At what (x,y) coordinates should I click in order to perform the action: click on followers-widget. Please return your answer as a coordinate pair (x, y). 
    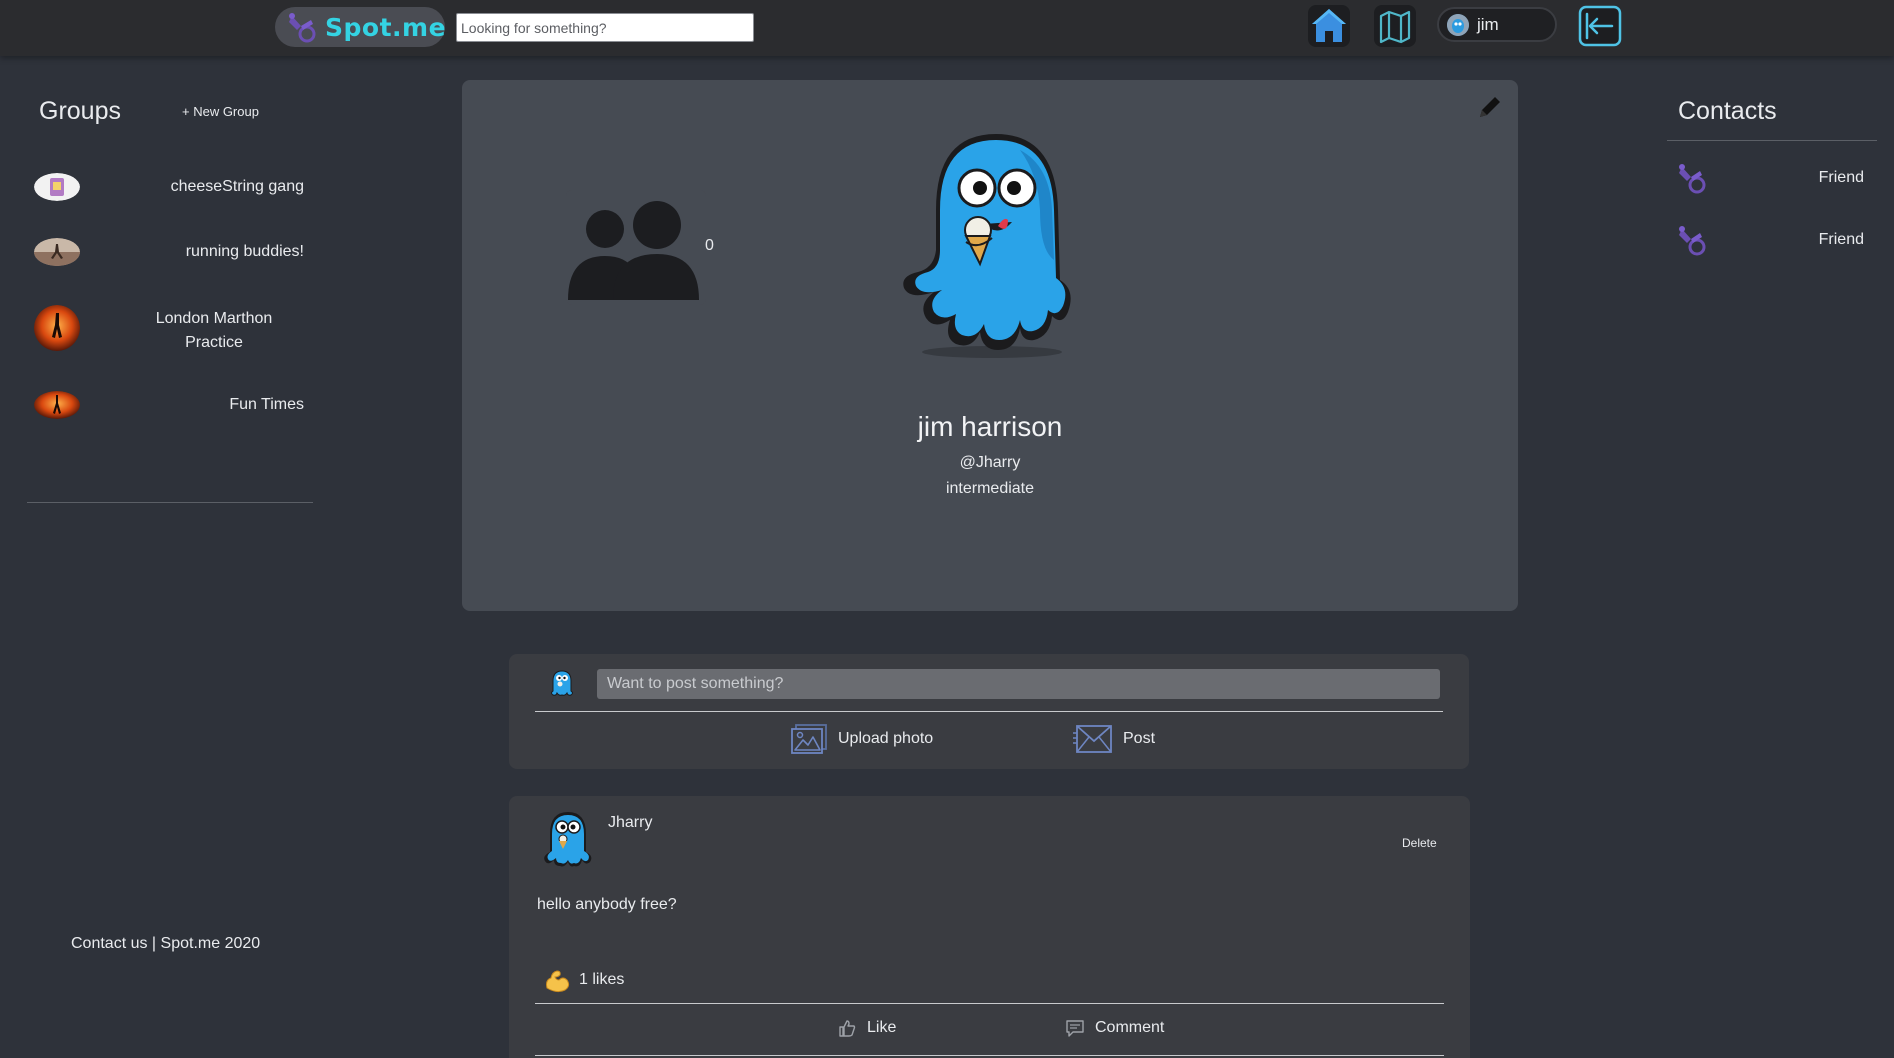
    Looking at the image, I should click on (641, 250).